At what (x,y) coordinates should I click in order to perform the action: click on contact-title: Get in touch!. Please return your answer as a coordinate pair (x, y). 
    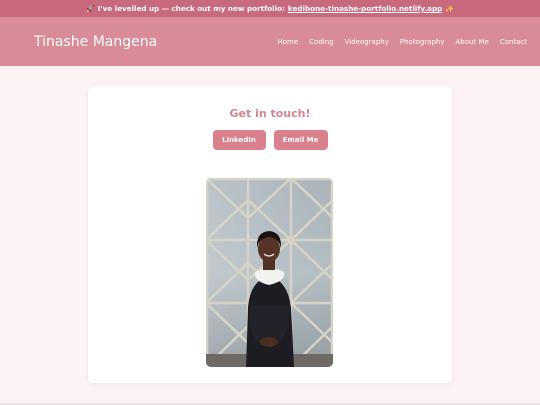
    Looking at the image, I should click on (270, 113).